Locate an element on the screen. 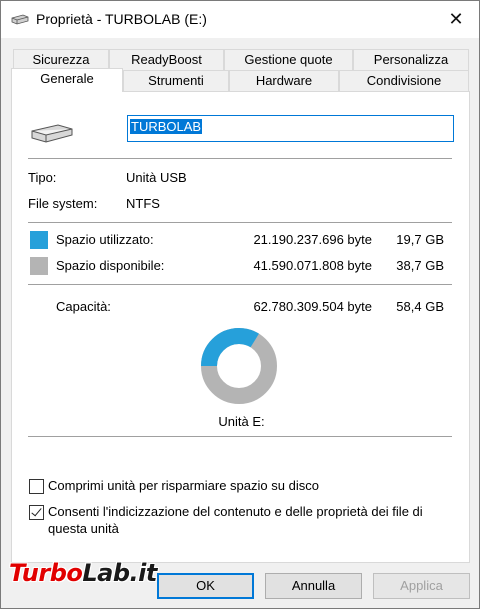 The width and height of the screenshot is (480, 609). tab-label: Gestione quote is located at coordinates (288, 59).